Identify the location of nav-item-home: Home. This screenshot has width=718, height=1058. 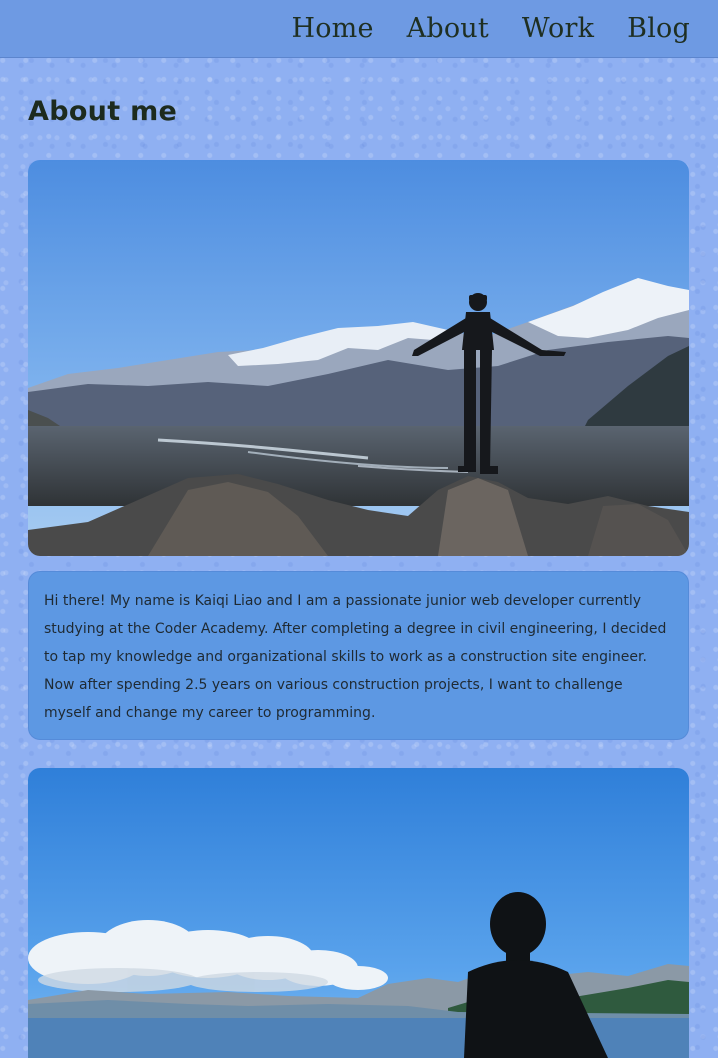
(332, 28).